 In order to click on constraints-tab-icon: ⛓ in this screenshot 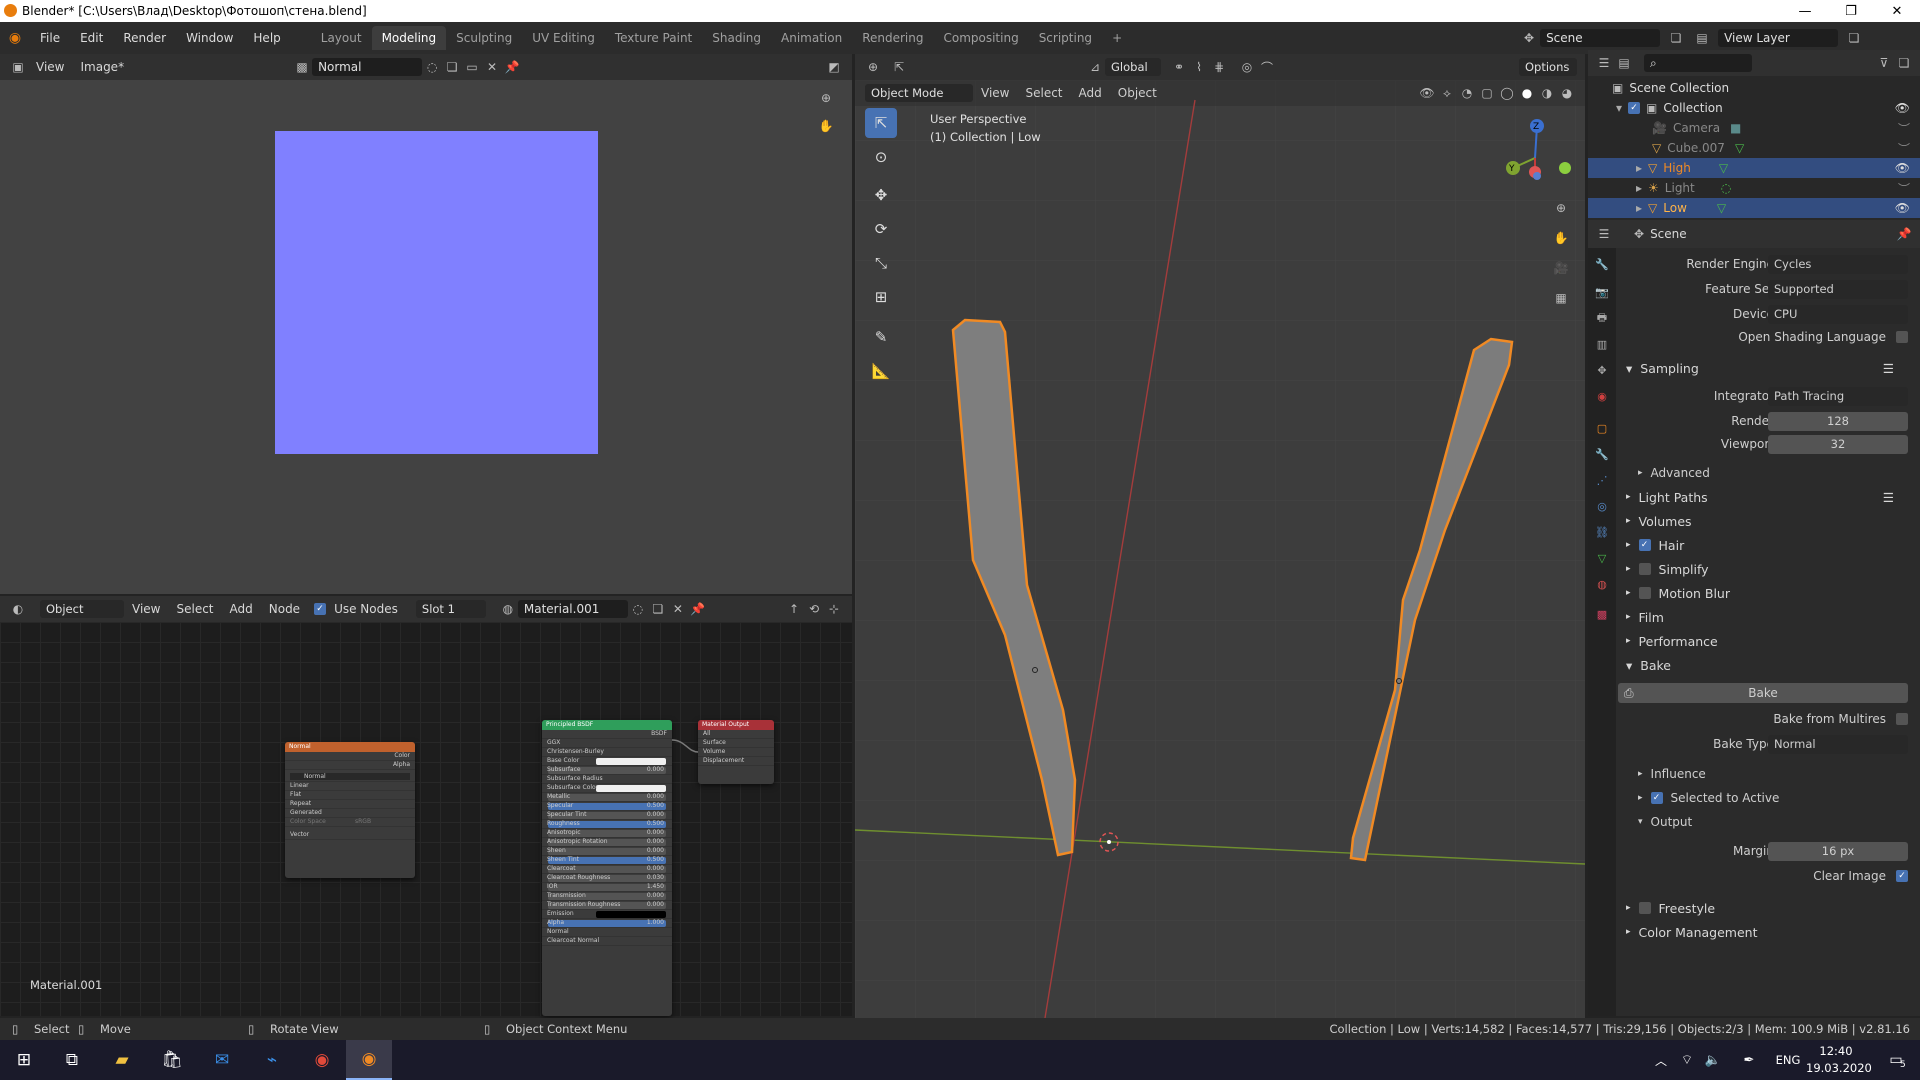, I will do `click(1602, 532)`.